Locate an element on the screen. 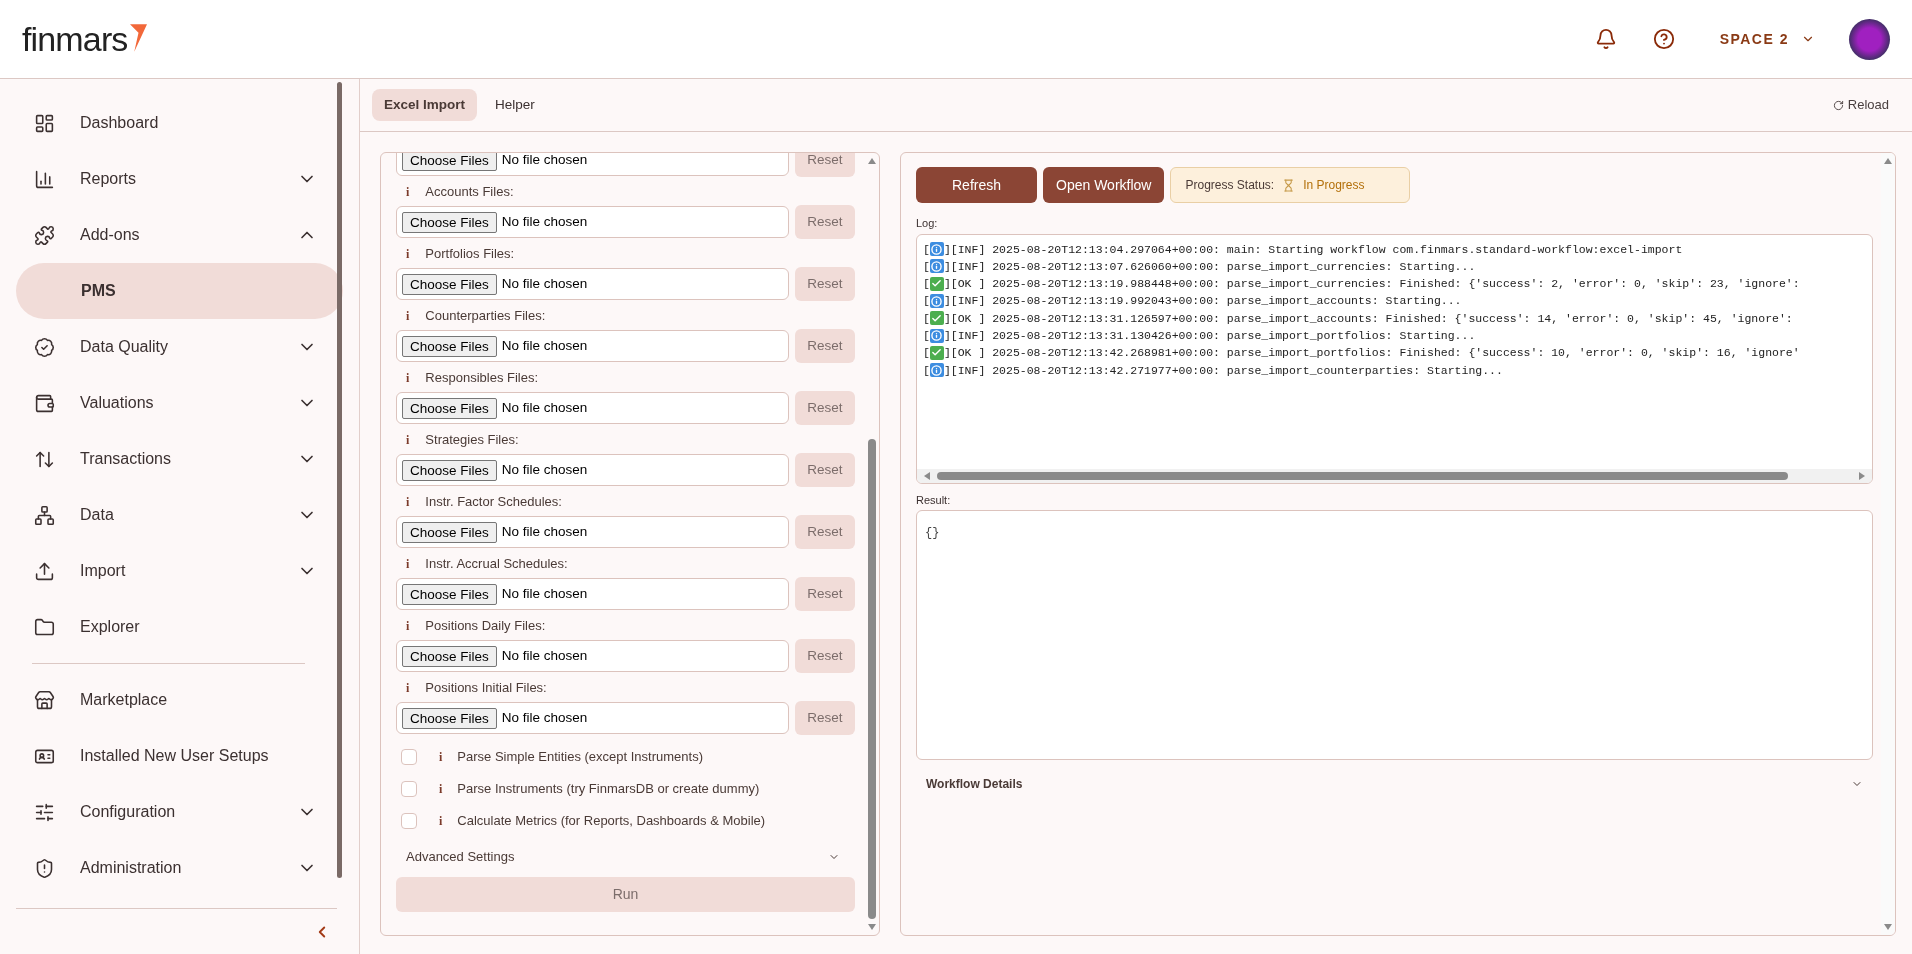 This screenshot has width=1912, height=954. file-status: No file chosen is located at coordinates (544, 283).